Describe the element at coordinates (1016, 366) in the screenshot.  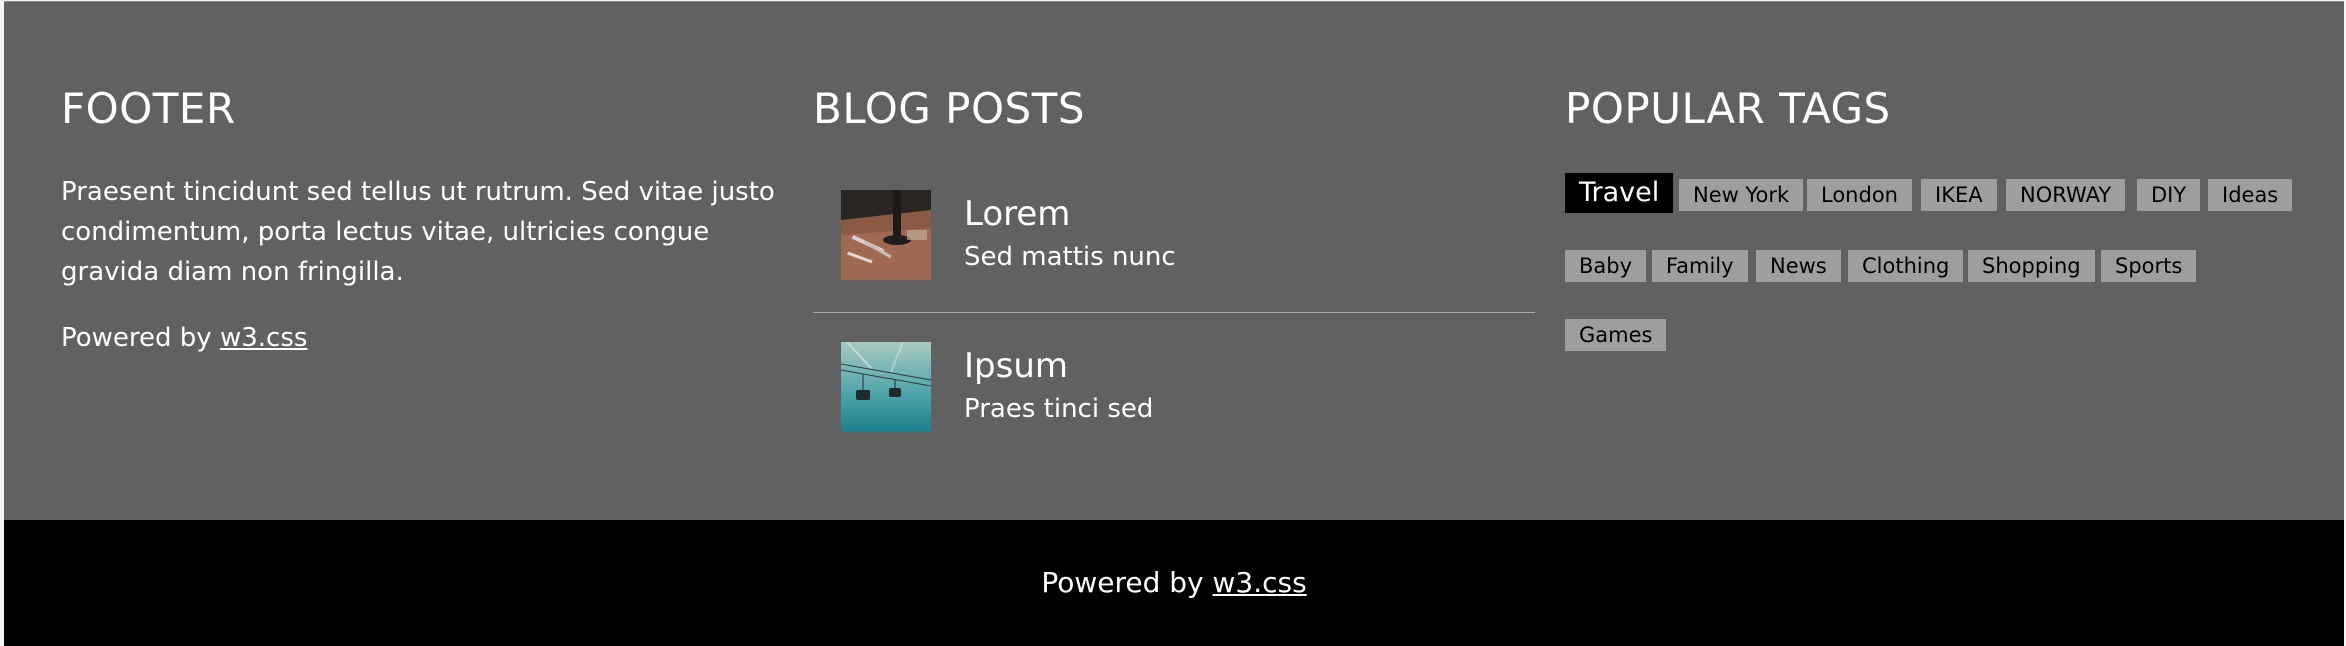
I see `blog-post-title: Ipsum` at that location.